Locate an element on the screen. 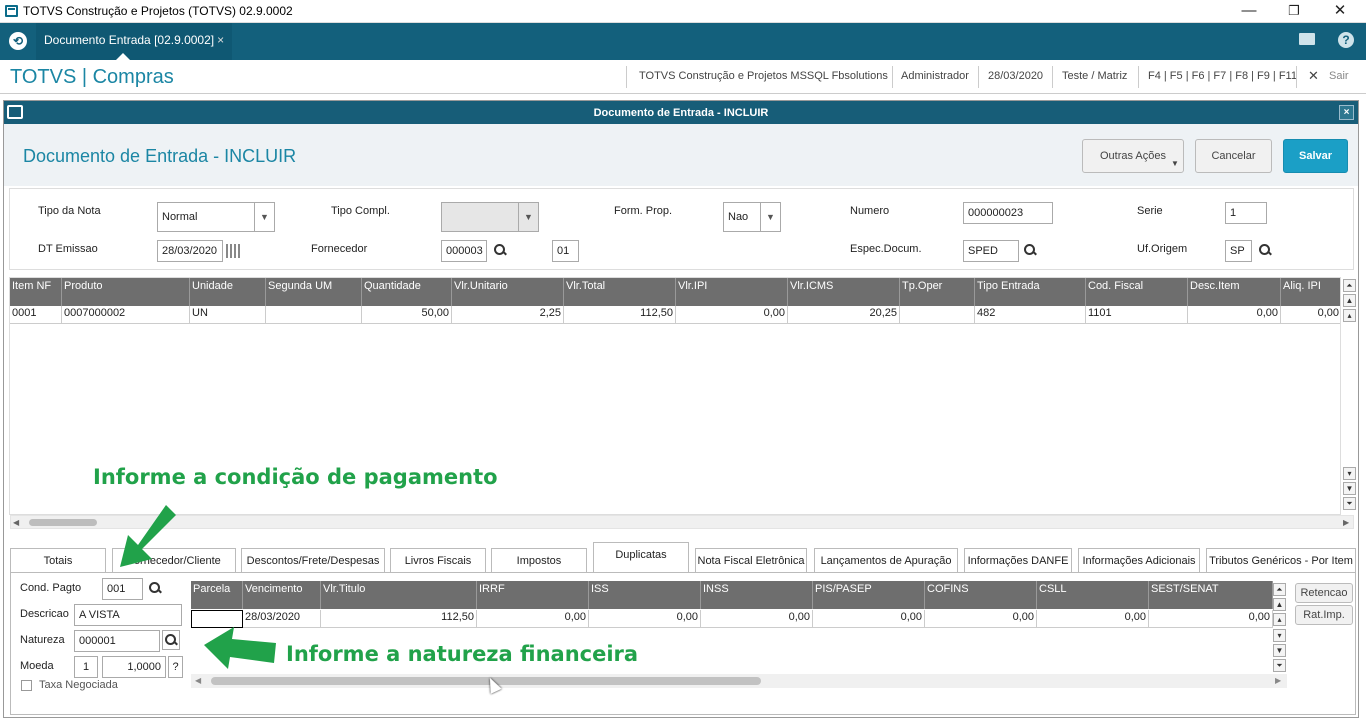 The height and width of the screenshot is (721, 1366). column-header: Tp.Oper is located at coordinates (937, 292).